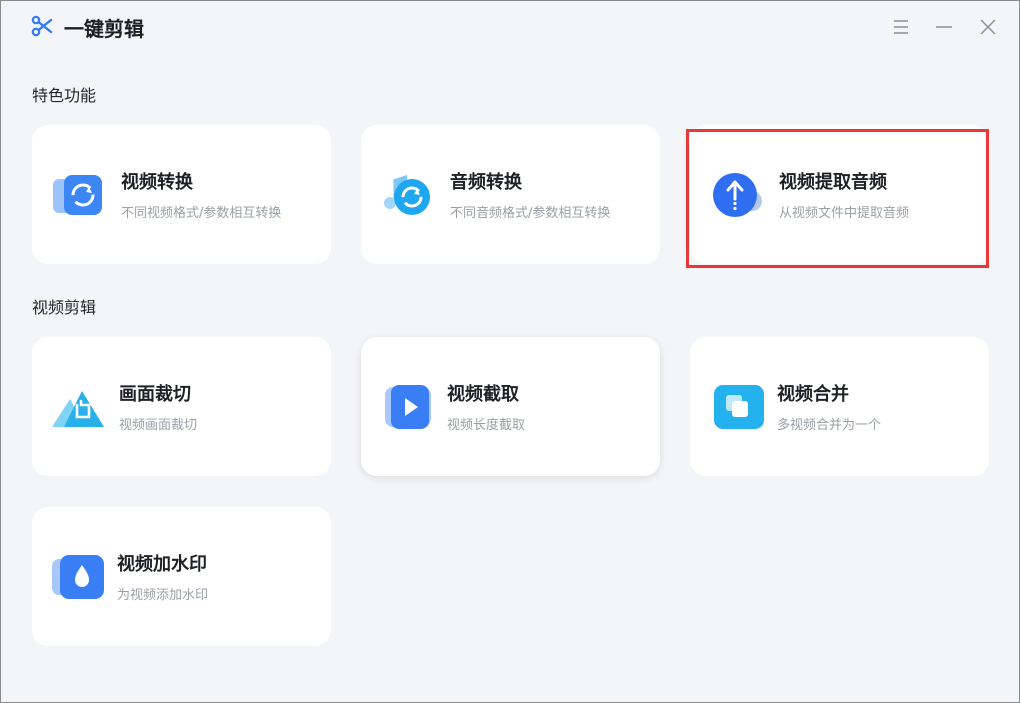  I want to click on crop-icon, so click(78, 409).